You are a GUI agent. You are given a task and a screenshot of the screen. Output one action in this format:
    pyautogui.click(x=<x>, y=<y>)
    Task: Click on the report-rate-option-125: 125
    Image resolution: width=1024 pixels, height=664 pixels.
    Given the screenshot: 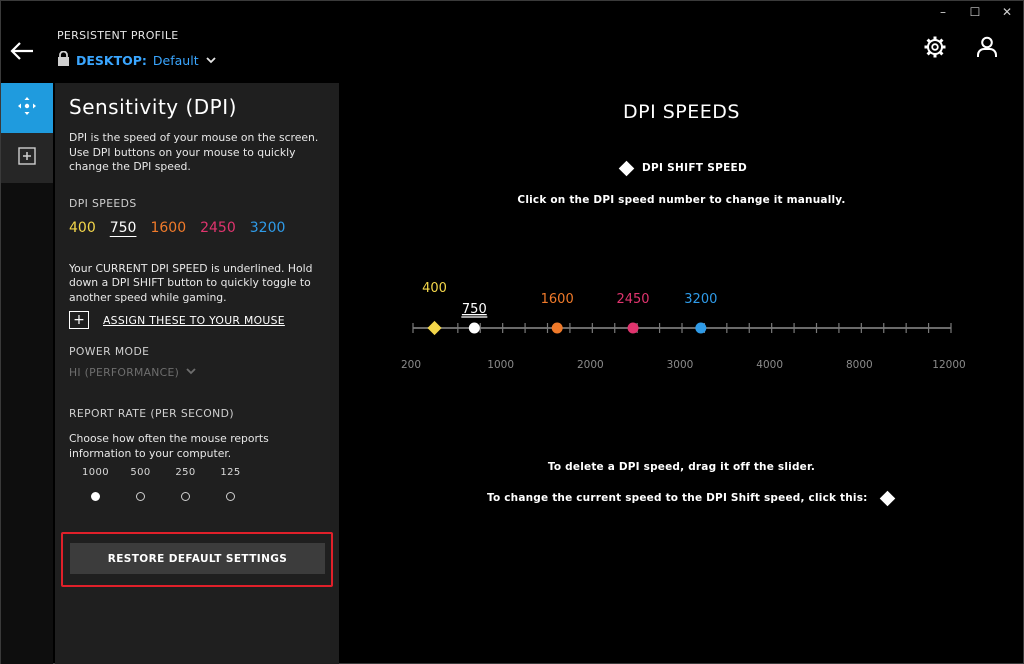 What is the action you would take?
    pyautogui.click(x=230, y=484)
    